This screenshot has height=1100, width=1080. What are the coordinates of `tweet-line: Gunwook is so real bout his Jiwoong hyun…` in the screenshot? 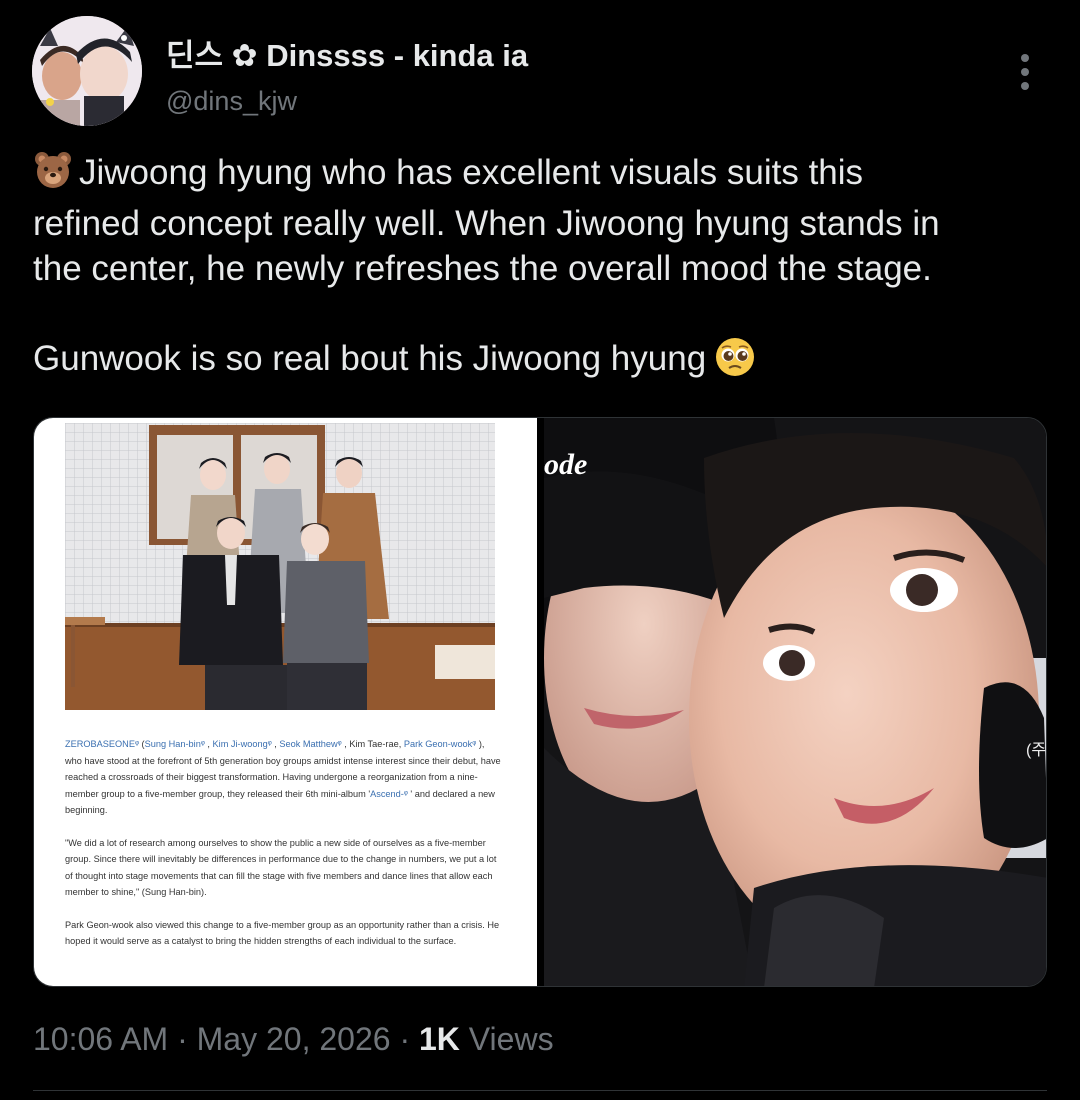 It's located at (538, 362).